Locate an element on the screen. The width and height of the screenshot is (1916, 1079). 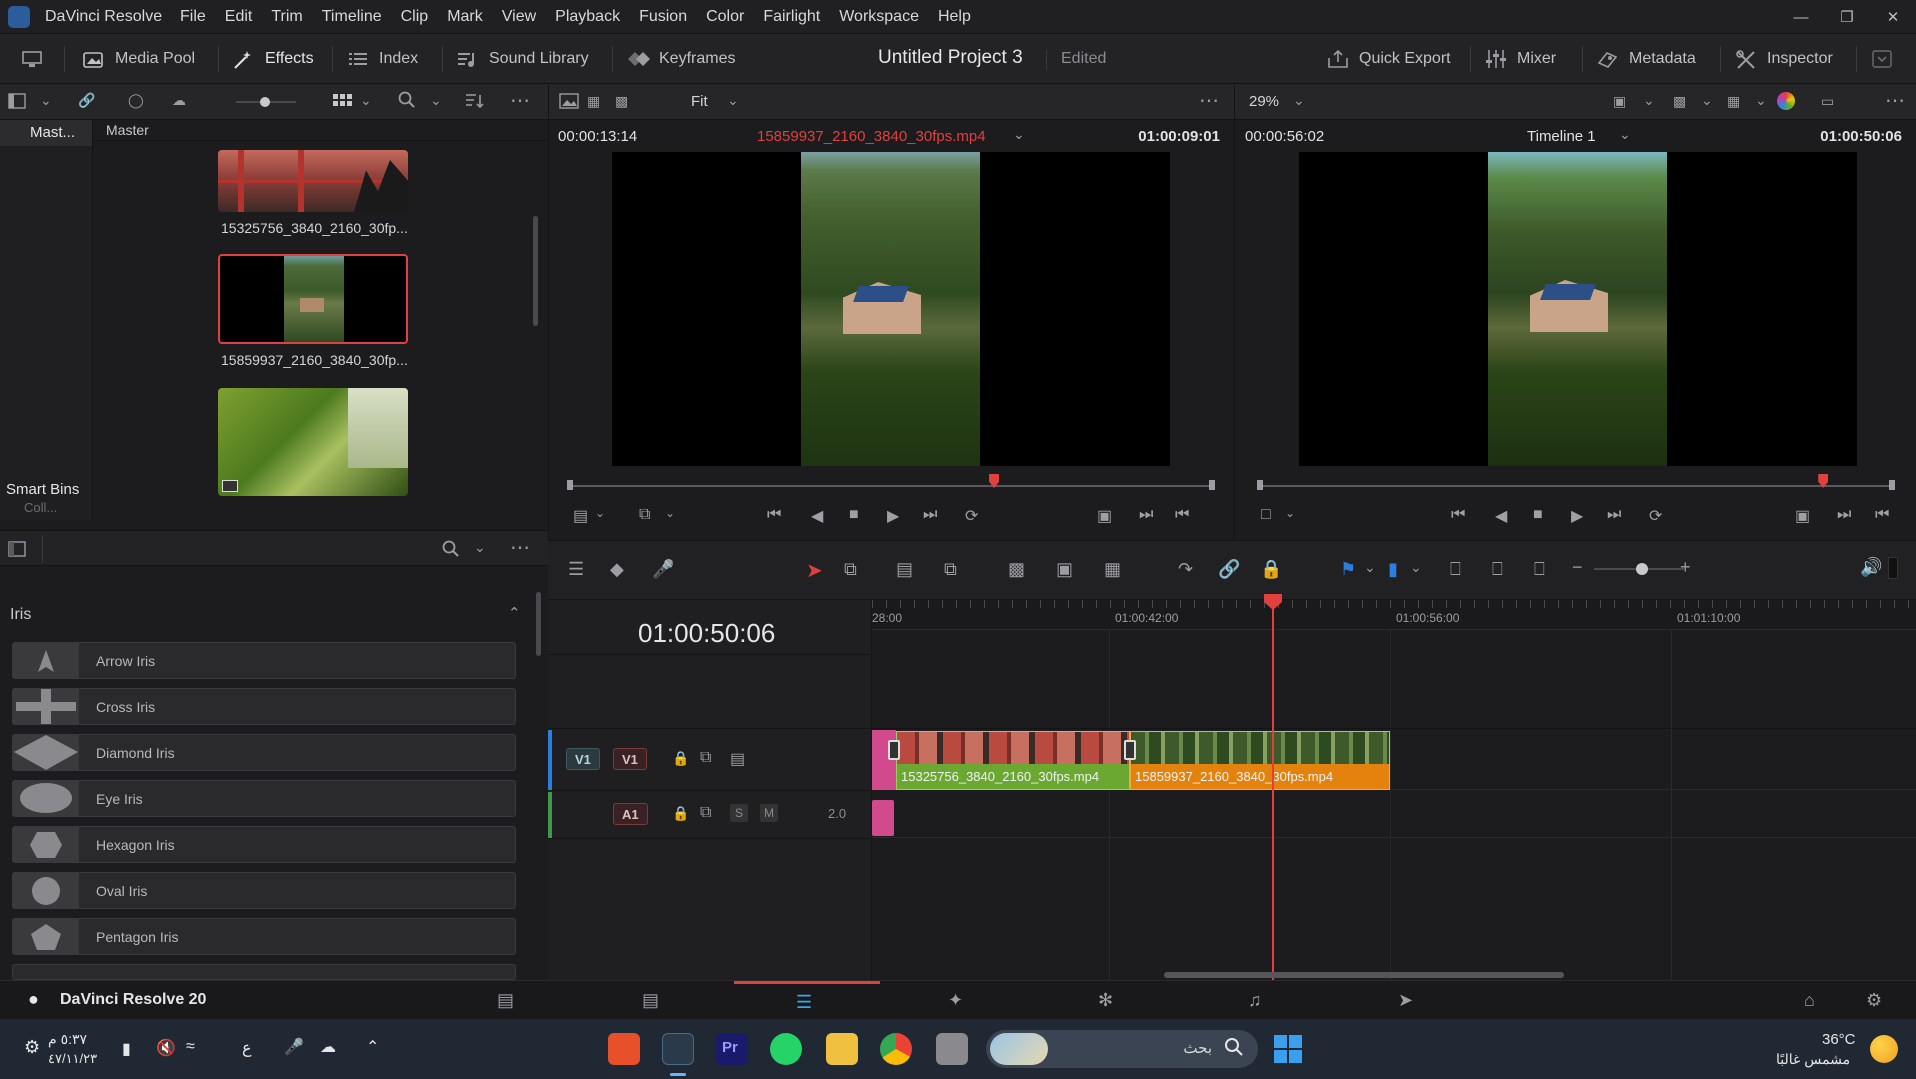
dynamic-trim-icon: ▤ is located at coordinates (904, 569).